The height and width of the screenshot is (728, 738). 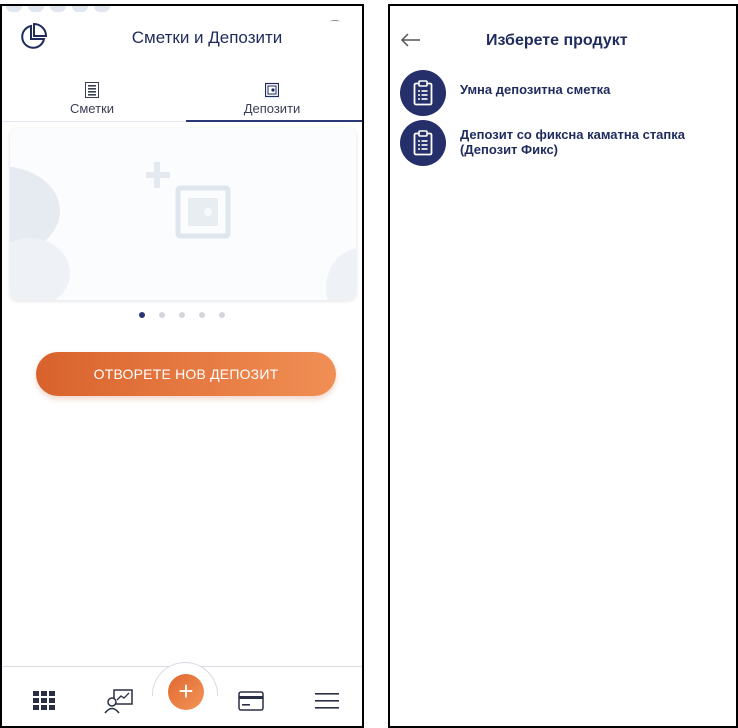 What do you see at coordinates (92, 90) in the screenshot?
I see `list-icon` at bounding box center [92, 90].